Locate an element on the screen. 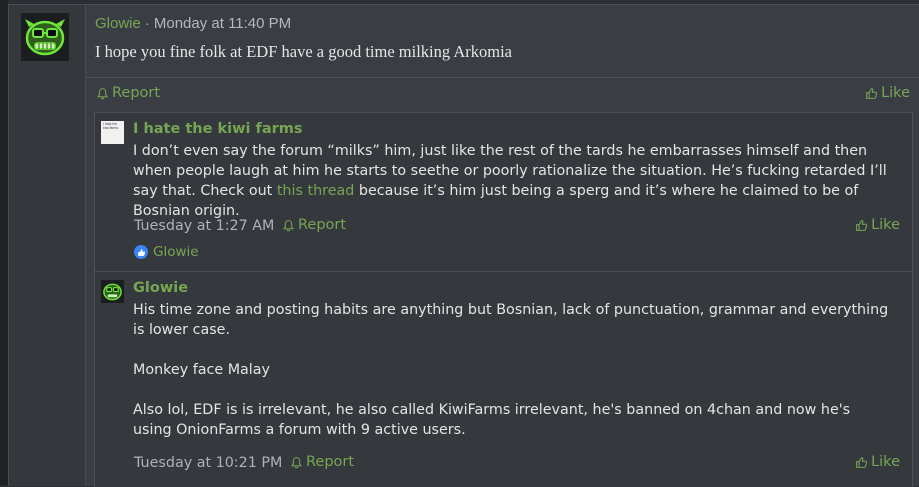  reply-timestamp: Tuesday at 1:27 AM is located at coordinates (204, 226).